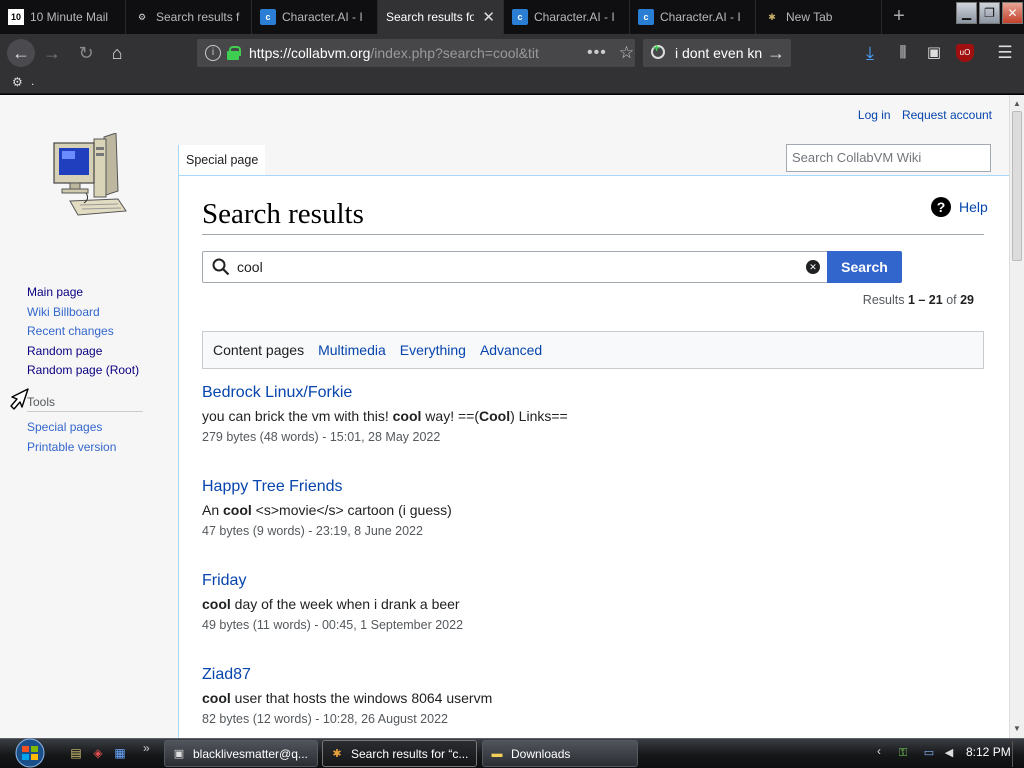  I want to click on lock-icon, so click(234, 53).